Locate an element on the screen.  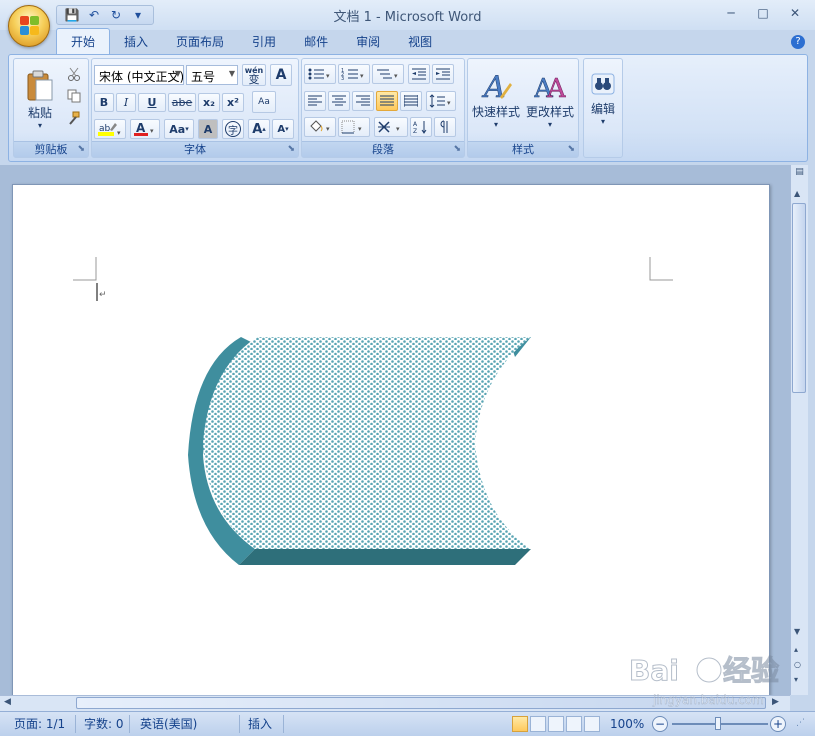
font-size-value: 五号 is located at coordinates (203, 77).